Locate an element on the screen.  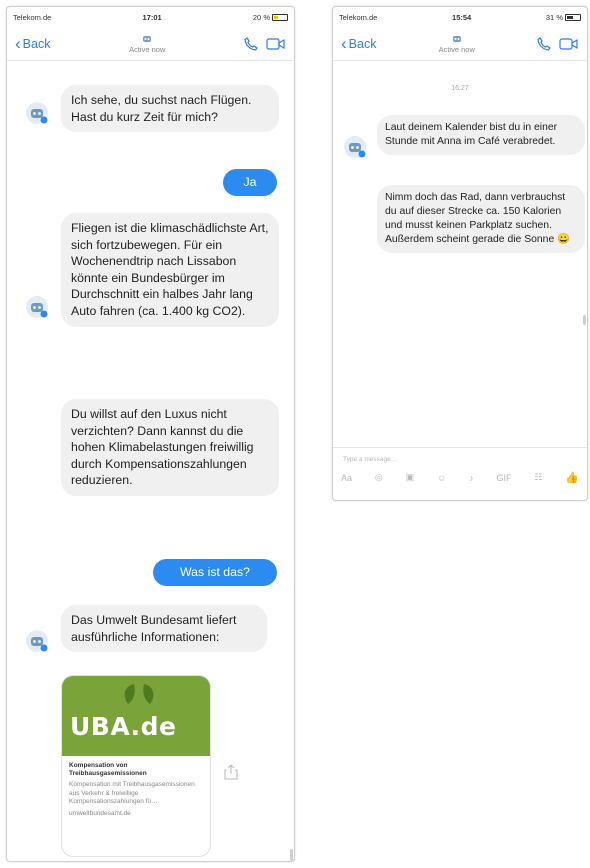
link-preview-image: UBA.de is located at coordinates (136, 716).